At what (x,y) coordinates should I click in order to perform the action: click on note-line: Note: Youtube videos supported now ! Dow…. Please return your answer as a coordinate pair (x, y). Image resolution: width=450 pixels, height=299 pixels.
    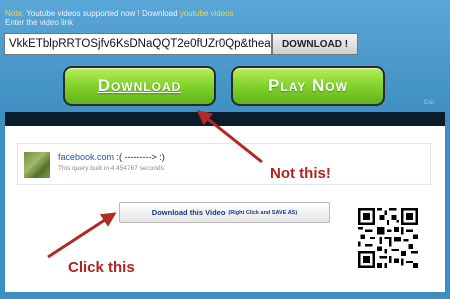
    Looking at the image, I should click on (119, 13).